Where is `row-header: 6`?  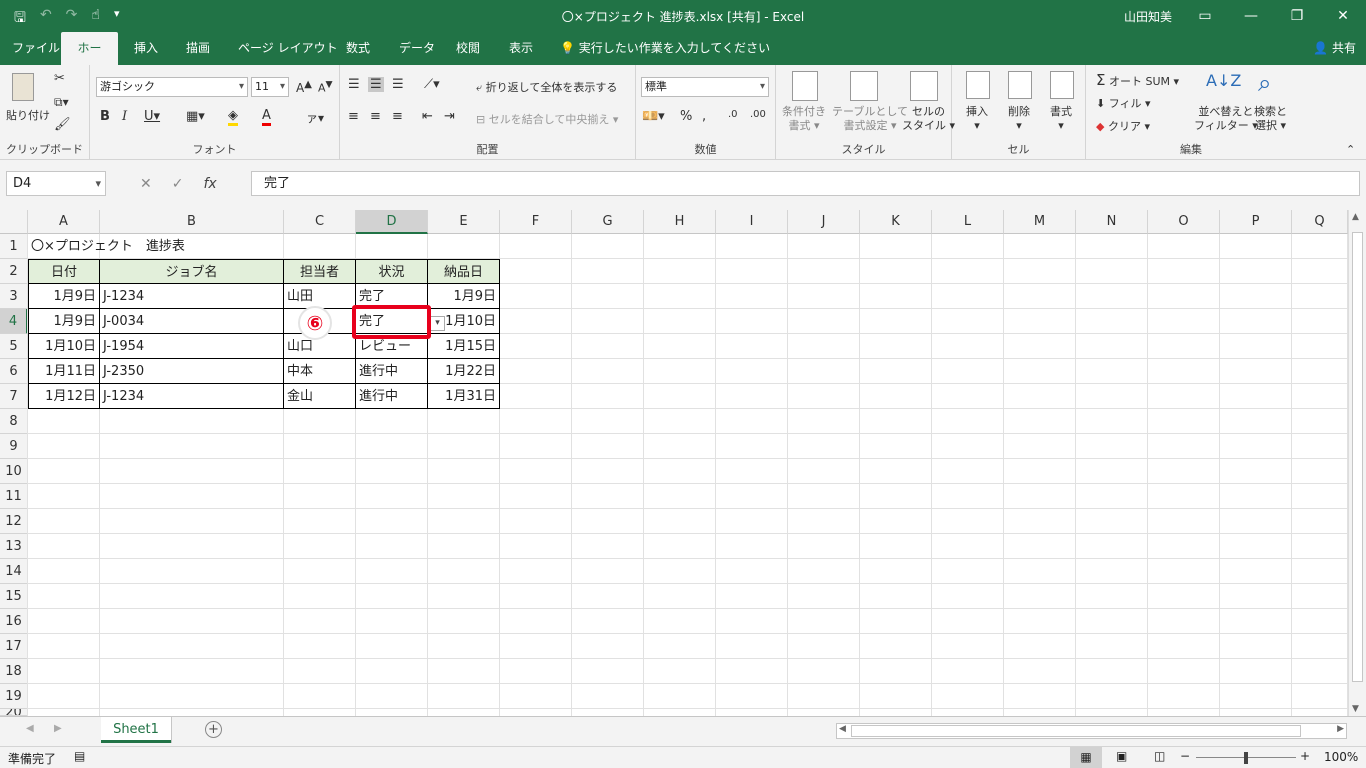 row-header: 6 is located at coordinates (14, 371).